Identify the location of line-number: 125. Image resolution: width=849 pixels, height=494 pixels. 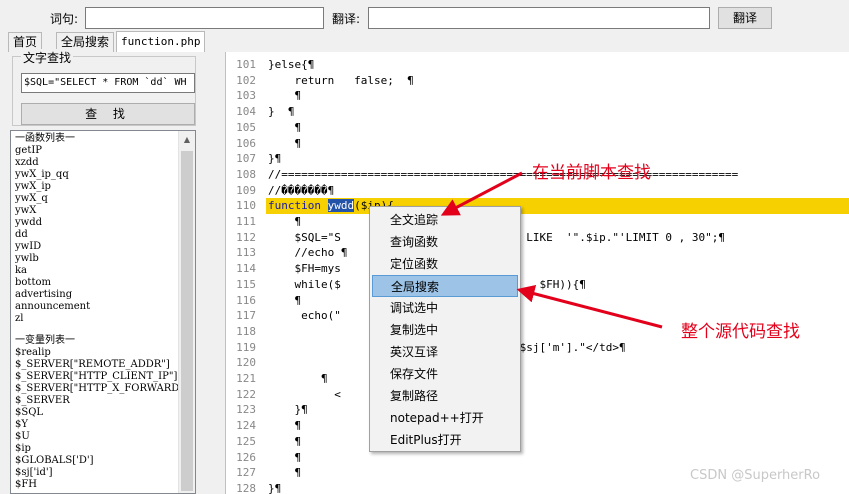
(246, 441).